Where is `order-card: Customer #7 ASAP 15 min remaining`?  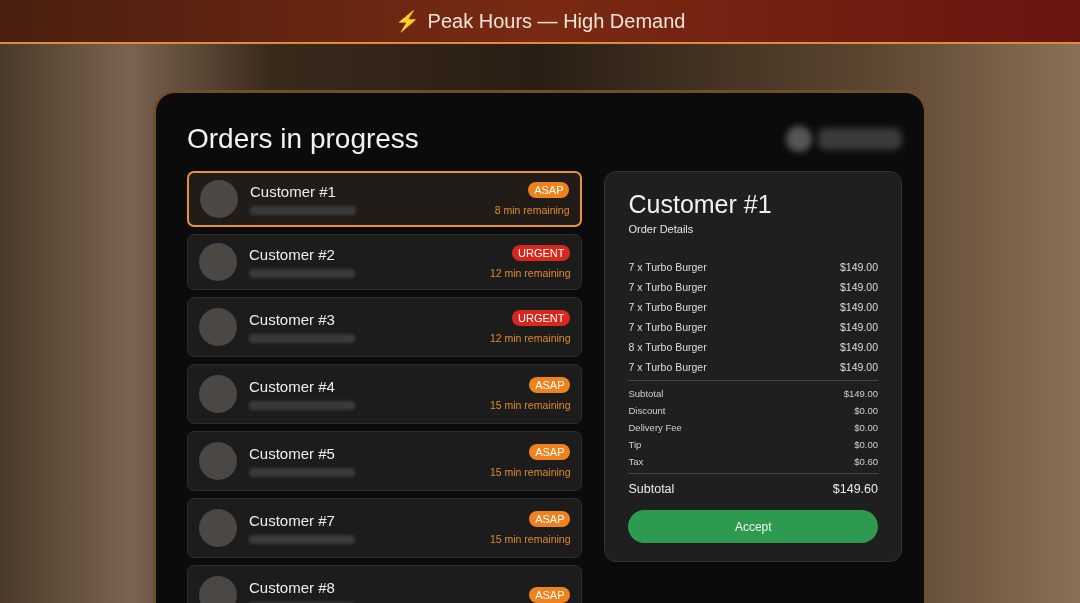
order-card: Customer #7 ASAP 15 min remaining is located at coordinates (385, 528).